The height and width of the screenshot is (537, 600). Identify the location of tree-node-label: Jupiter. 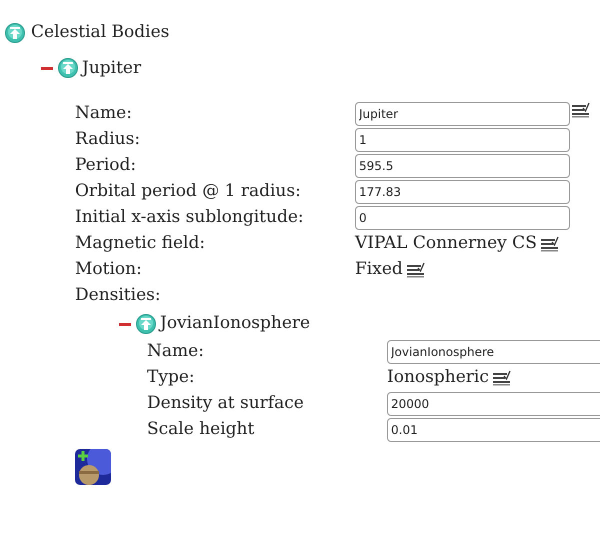
(112, 68).